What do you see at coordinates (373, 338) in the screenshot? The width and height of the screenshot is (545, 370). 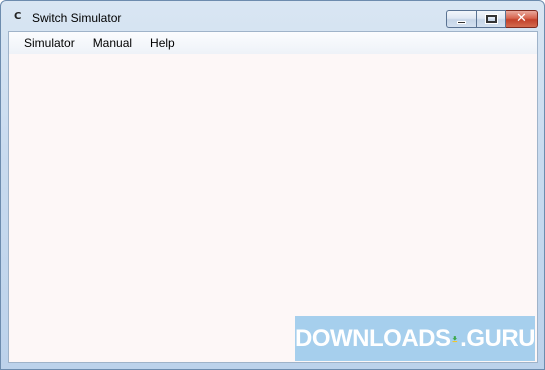 I see `watermark-text-left: DOWNLOADS` at bounding box center [373, 338].